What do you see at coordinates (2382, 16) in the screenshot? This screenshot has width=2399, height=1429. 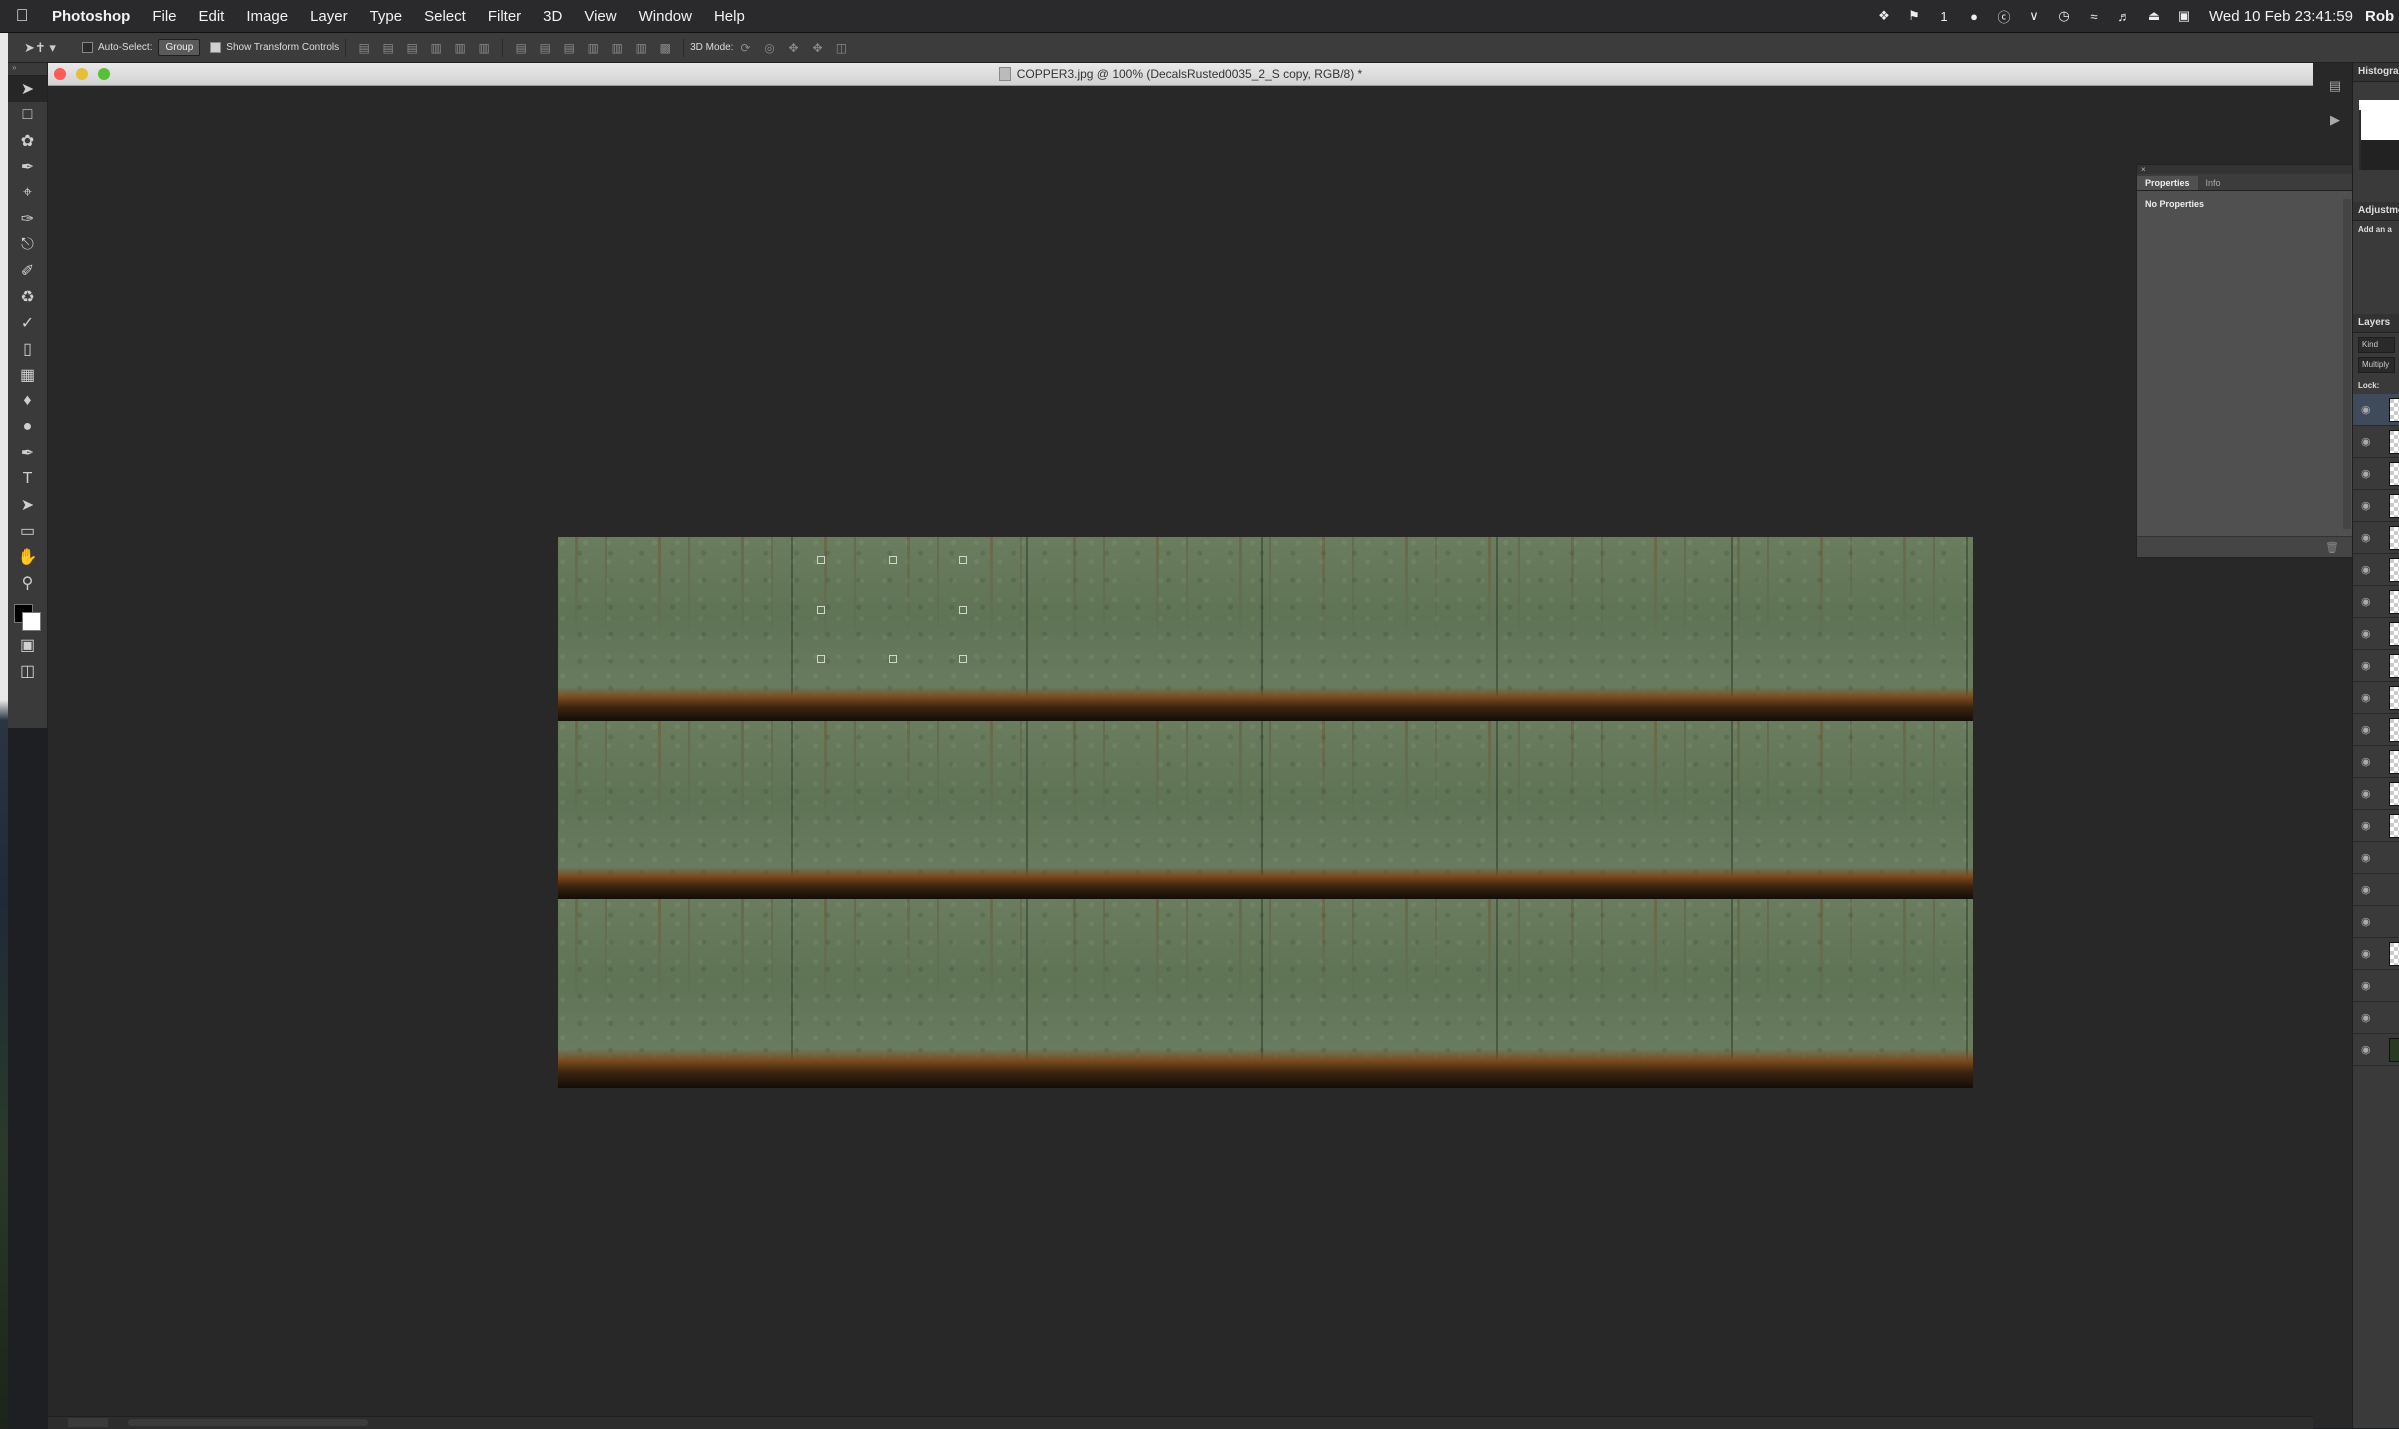 I see `user-name: Rob` at bounding box center [2382, 16].